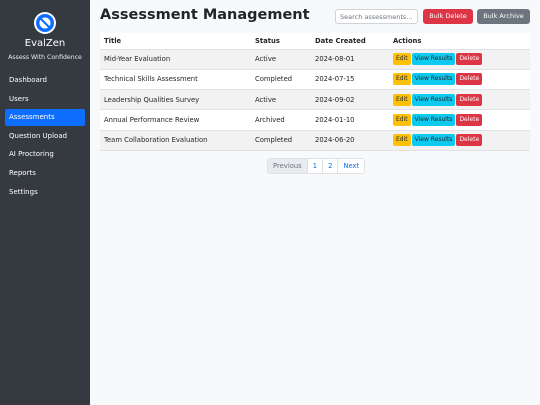  What do you see at coordinates (459, 41) in the screenshot?
I see `column-header-actions: Actions` at bounding box center [459, 41].